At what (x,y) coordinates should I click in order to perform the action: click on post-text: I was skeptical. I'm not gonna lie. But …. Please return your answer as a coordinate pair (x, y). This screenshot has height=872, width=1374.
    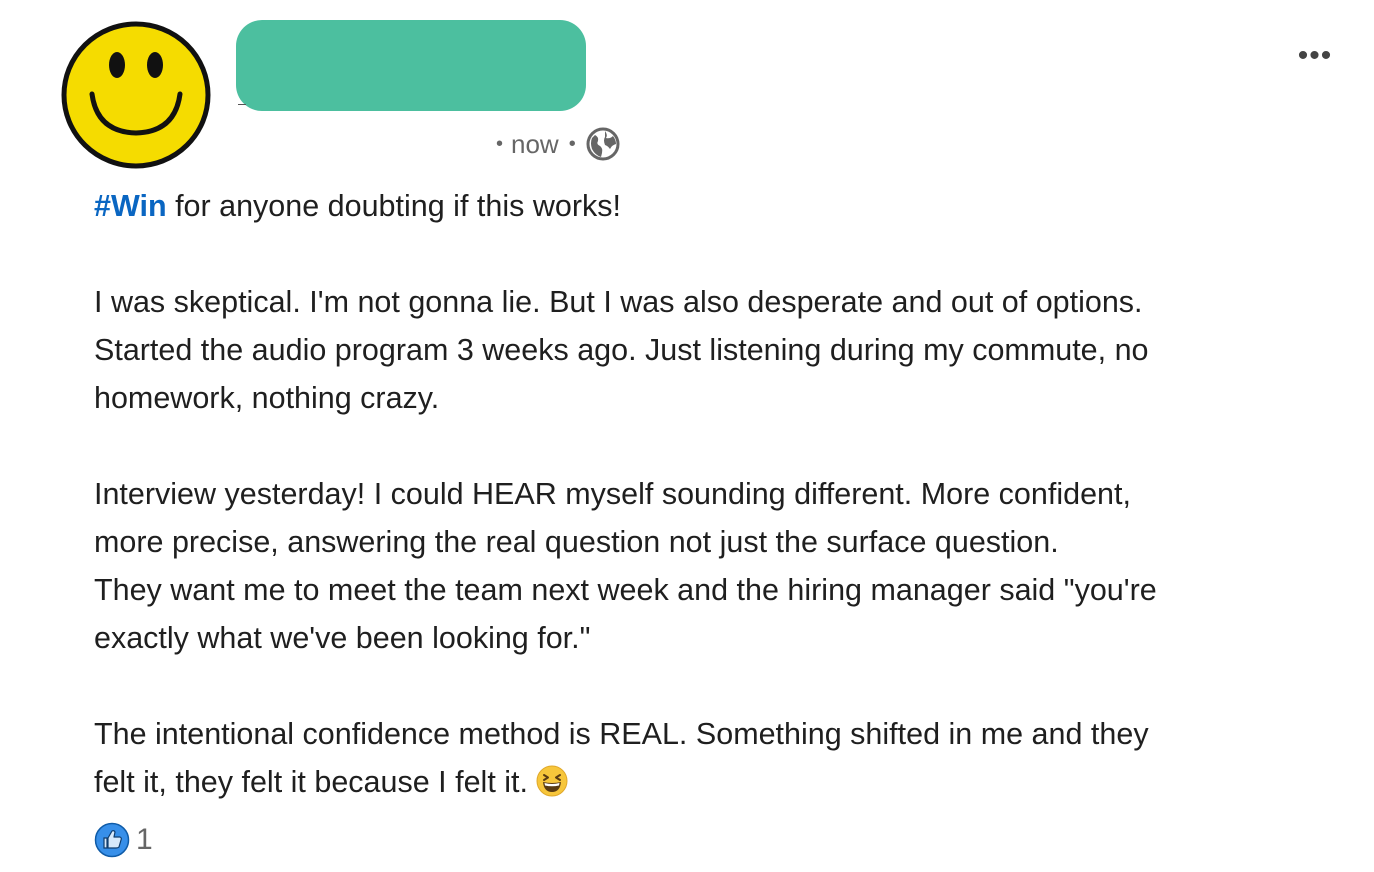
    Looking at the image, I should click on (618, 302).